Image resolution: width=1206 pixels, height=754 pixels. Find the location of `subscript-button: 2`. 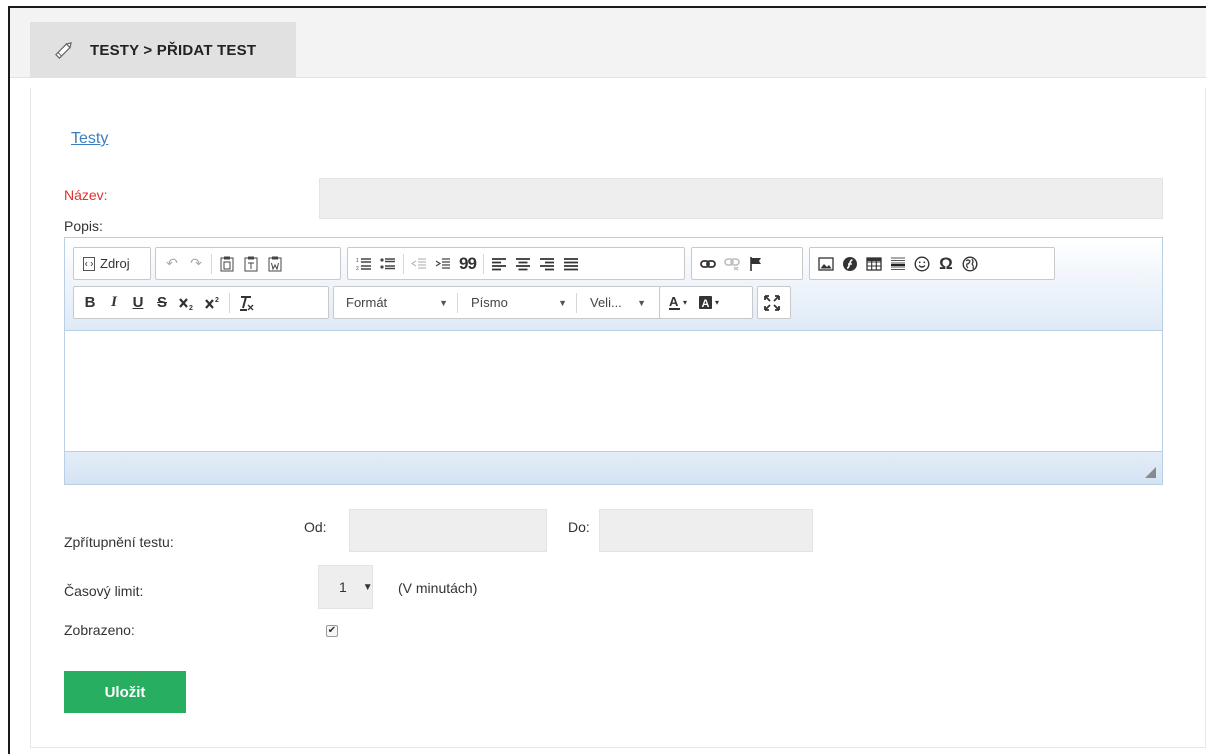

subscript-button: 2 is located at coordinates (187, 302).